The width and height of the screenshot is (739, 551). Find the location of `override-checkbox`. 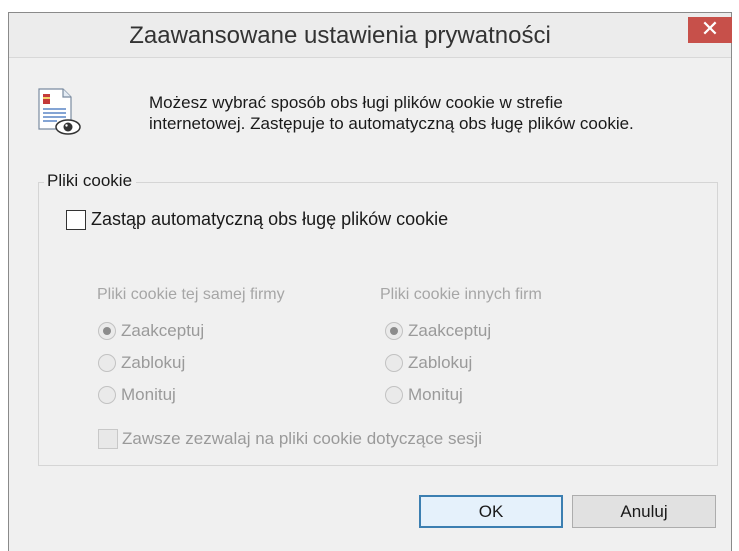

override-checkbox is located at coordinates (76, 220).